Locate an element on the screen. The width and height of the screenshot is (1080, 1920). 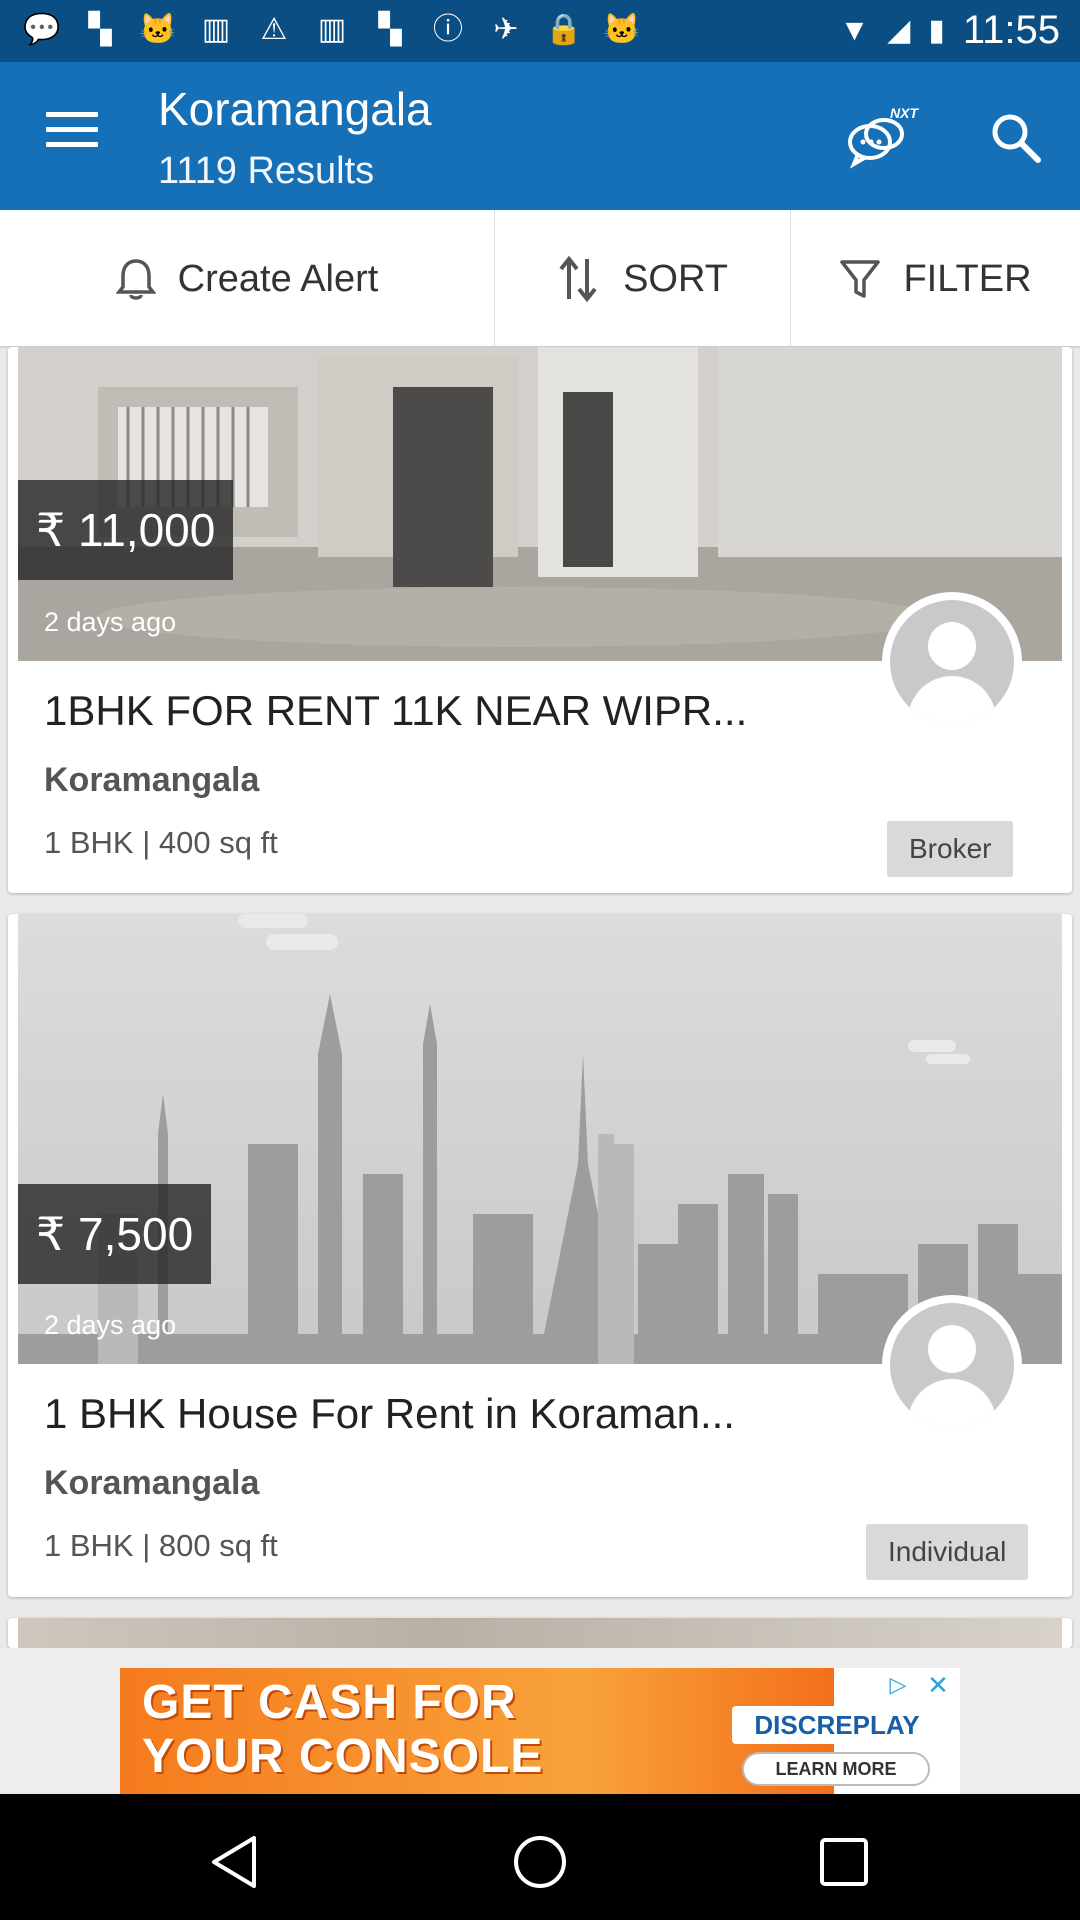
ad-line-1: GET CASH FOR is located at coordinates (329, 1702).